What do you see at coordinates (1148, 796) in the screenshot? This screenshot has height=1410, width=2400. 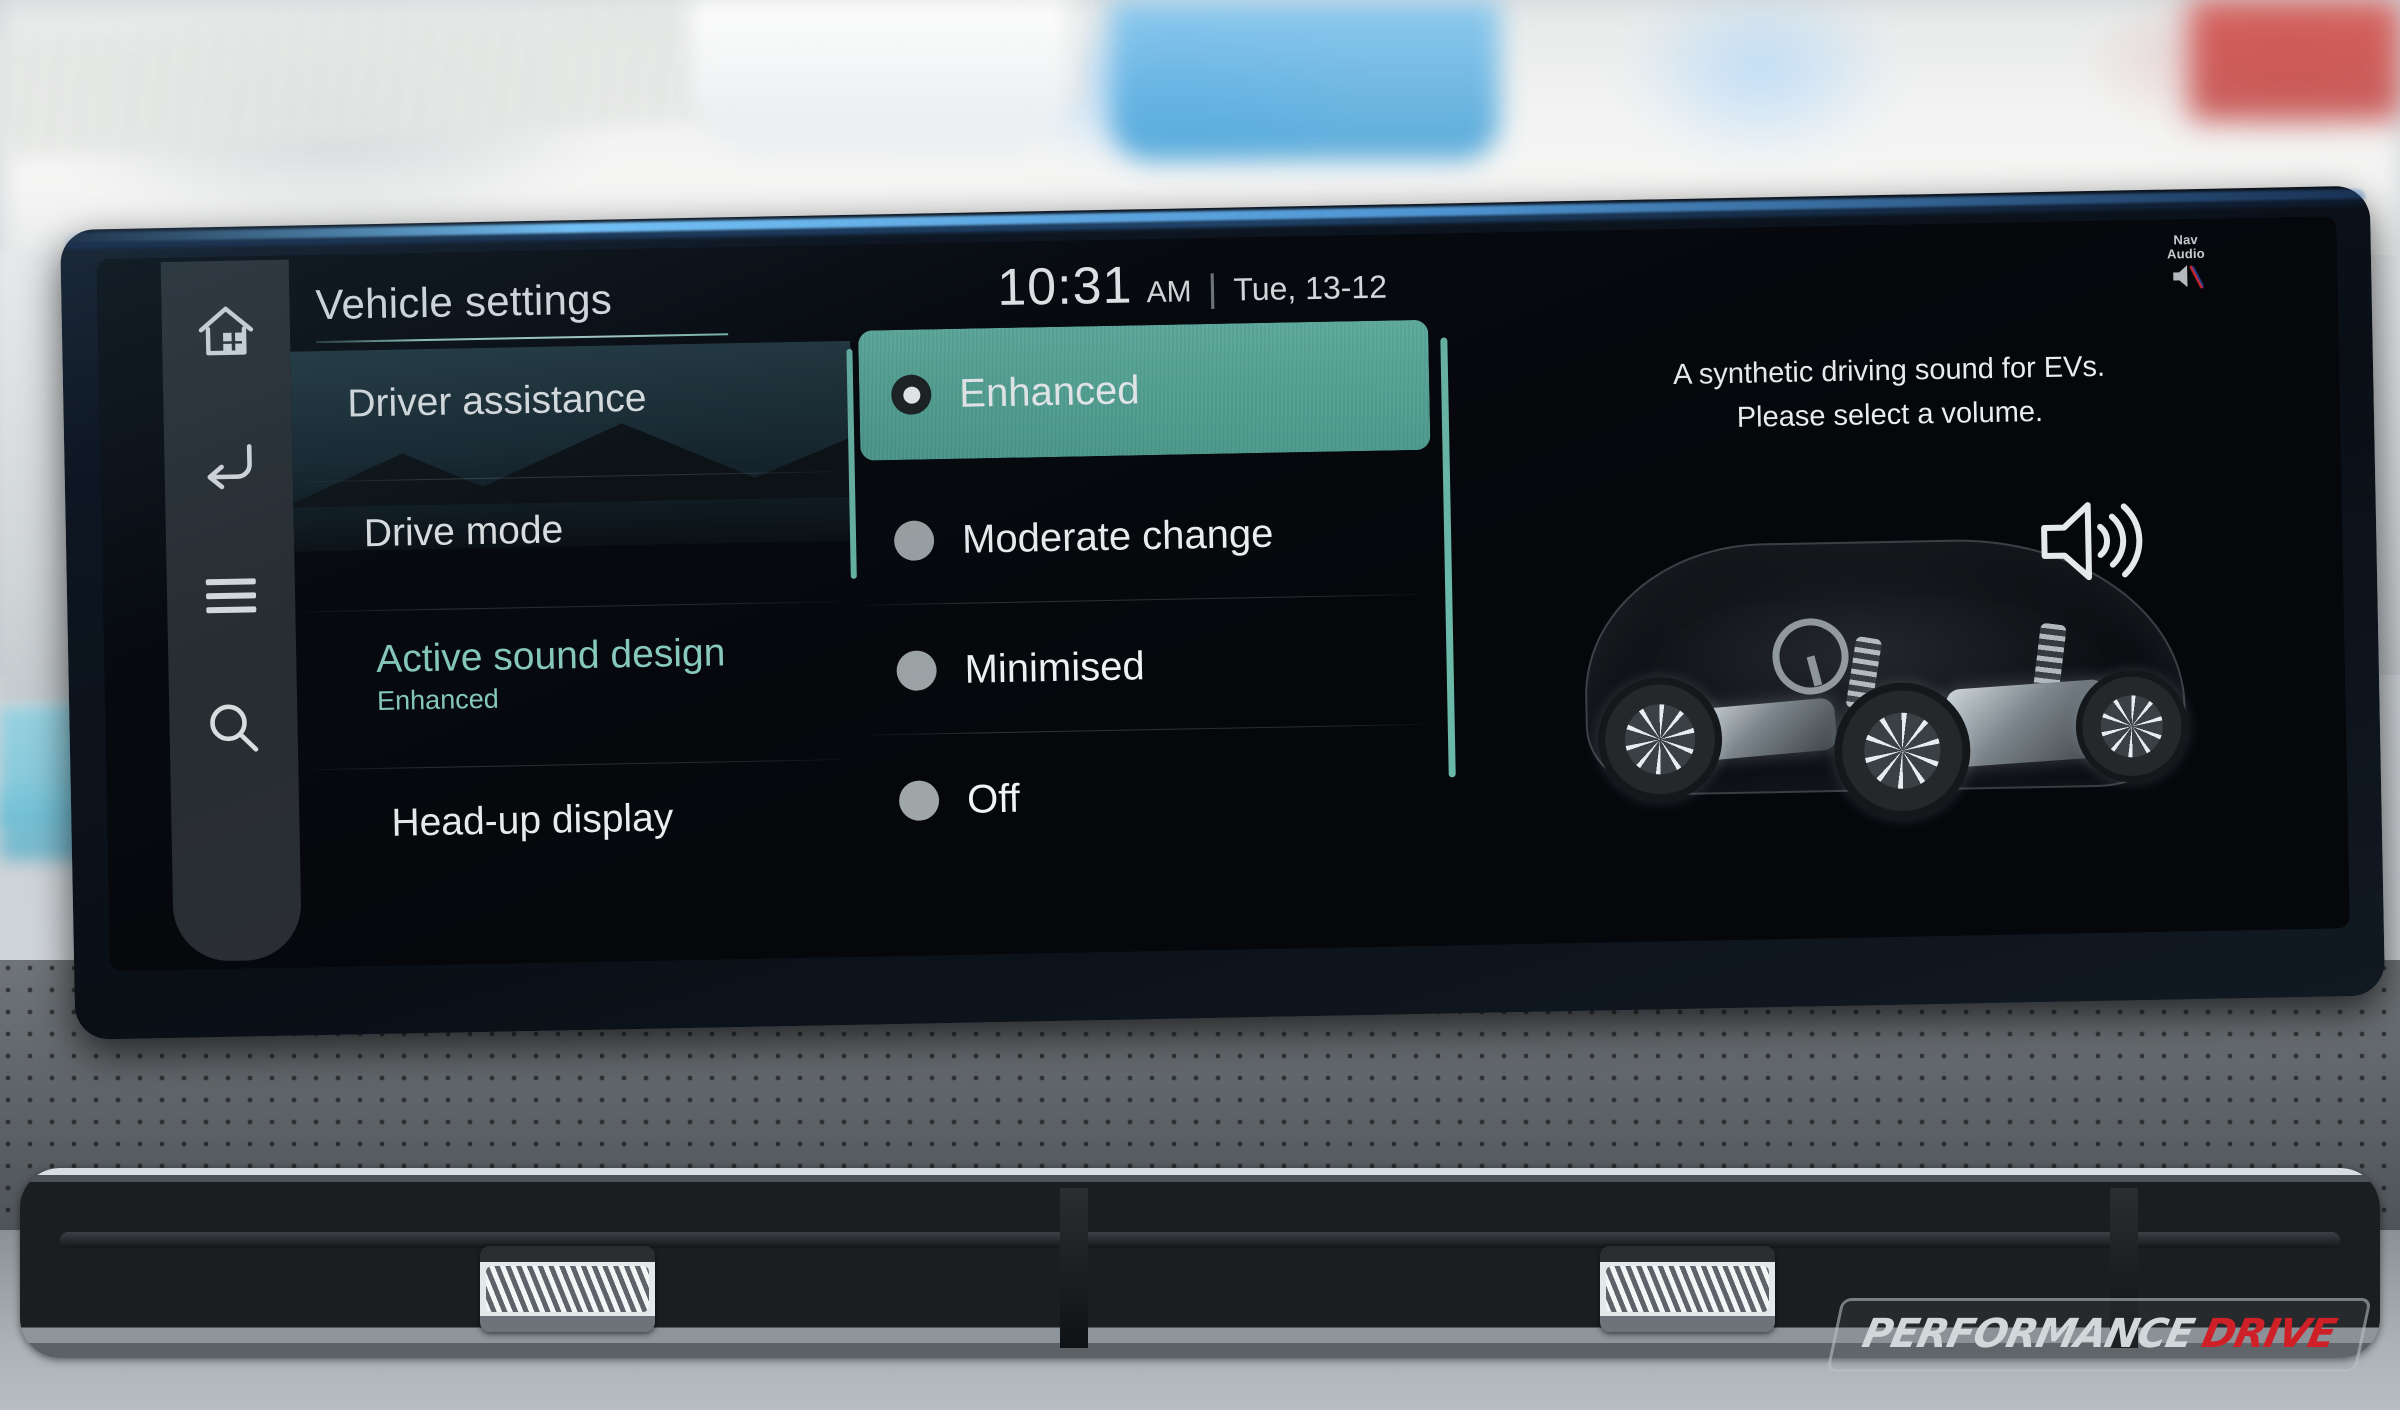 I see `option-off: Off` at bounding box center [1148, 796].